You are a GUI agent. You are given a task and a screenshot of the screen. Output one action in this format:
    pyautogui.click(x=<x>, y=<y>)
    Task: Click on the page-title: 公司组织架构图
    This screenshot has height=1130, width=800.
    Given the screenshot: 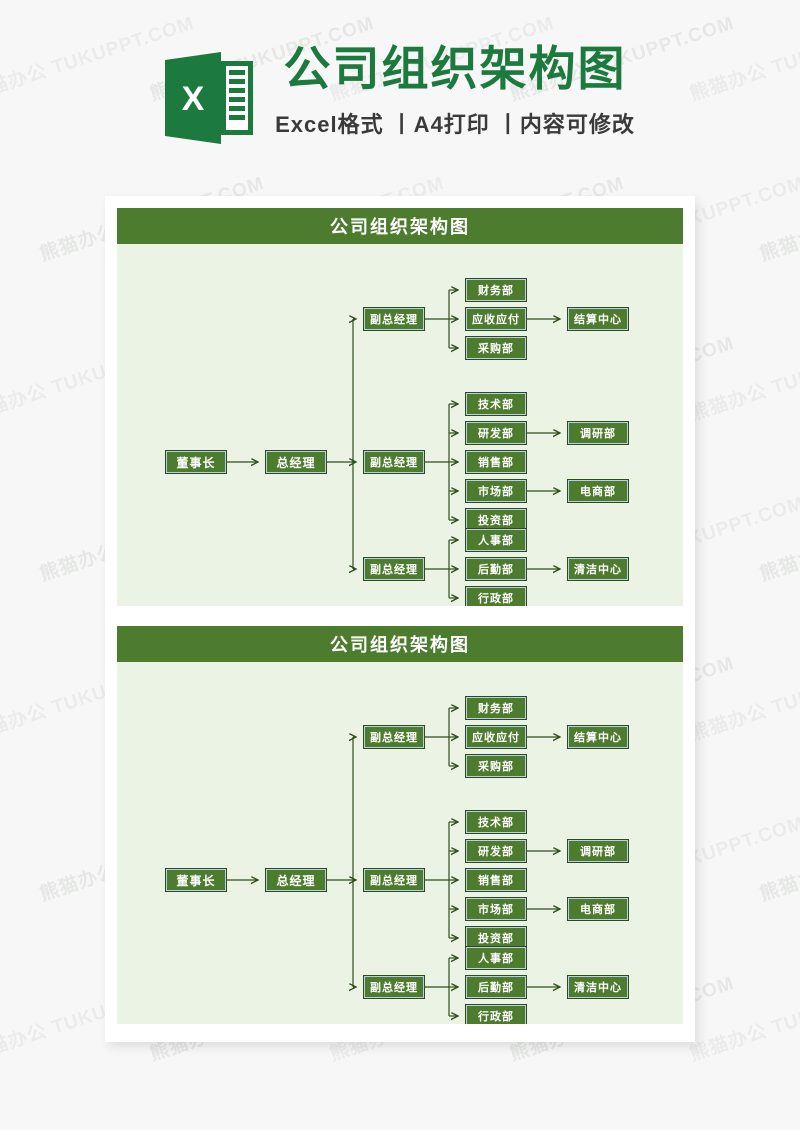 What is the action you would take?
    pyautogui.click(x=455, y=68)
    